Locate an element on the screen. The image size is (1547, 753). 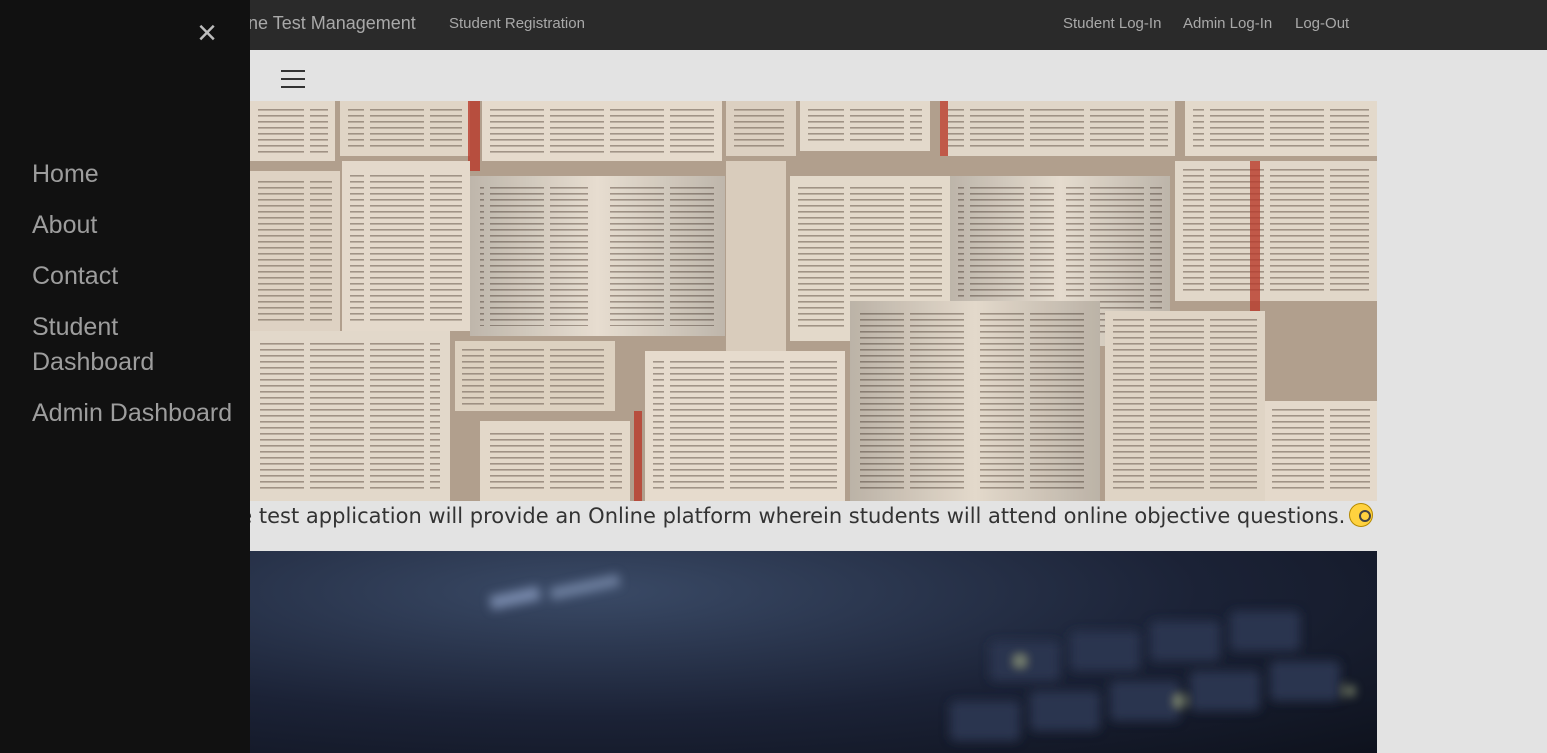
drawer-item-about: About is located at coordinates (64, 225).